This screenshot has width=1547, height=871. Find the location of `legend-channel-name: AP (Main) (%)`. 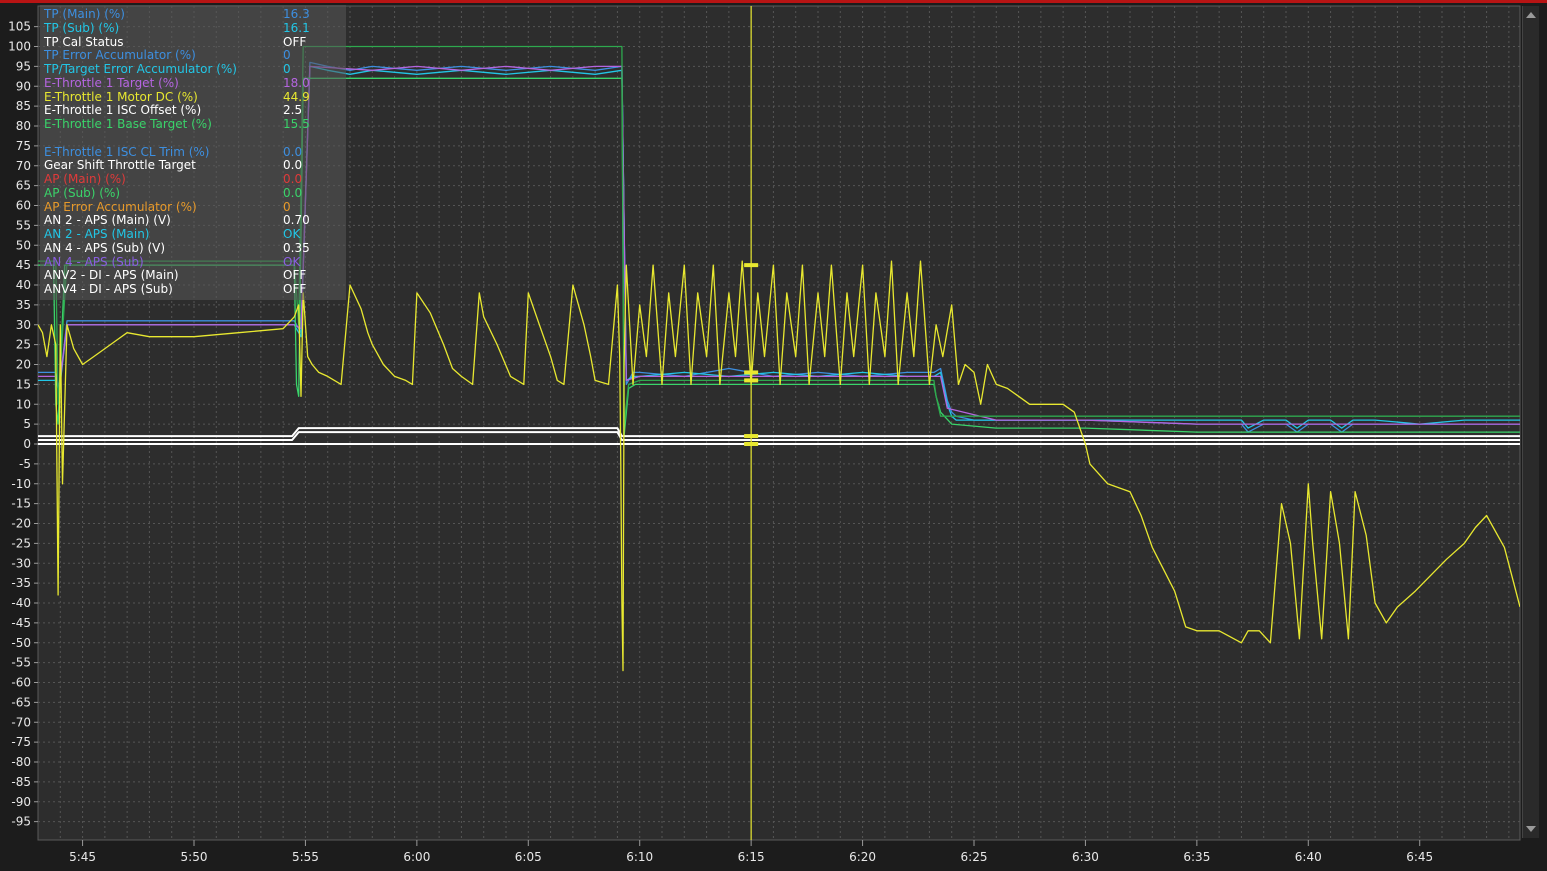

legend-channel-name: AP (Main) (%) is located at coordinates (85, 179).